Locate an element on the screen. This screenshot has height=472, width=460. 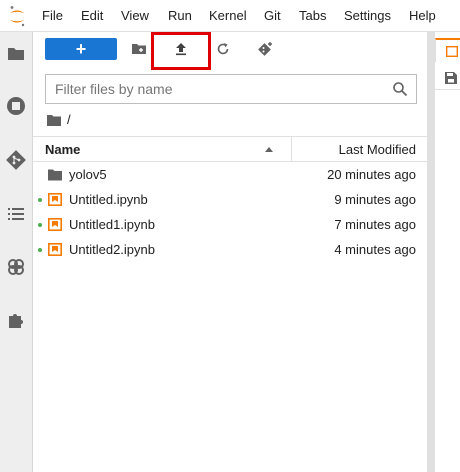
breadcrumb-root: / is located at coordinates (69, 119).